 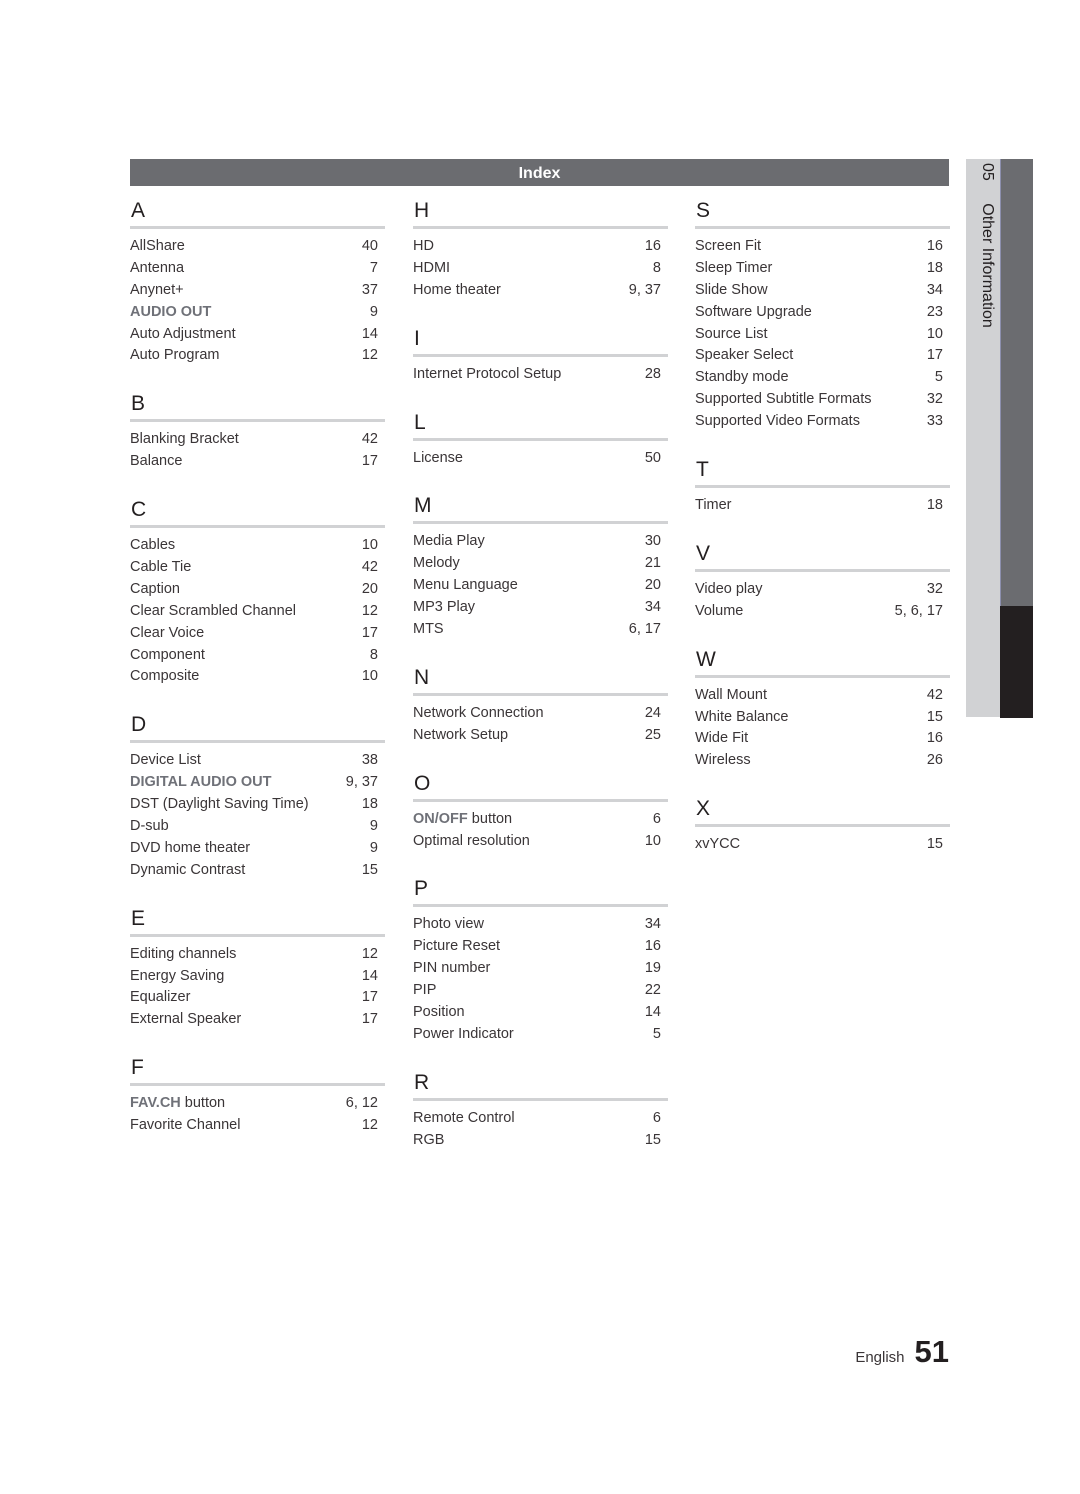 What do you see at coordinates (822, 313) in the screenshot?
I see `index-entry: Software Upgrade 23` at bounding box center [822, 313].